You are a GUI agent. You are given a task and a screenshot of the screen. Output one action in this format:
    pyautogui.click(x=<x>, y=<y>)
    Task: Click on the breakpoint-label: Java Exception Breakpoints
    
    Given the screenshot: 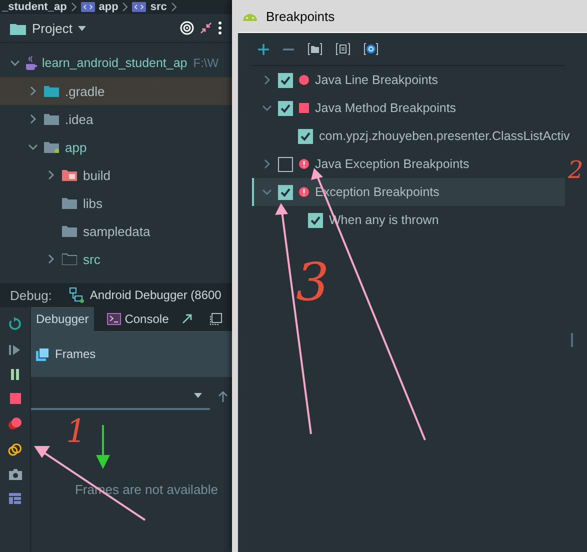 What is the action you would take?
    pyautogui.click(x=392, y=164)
    